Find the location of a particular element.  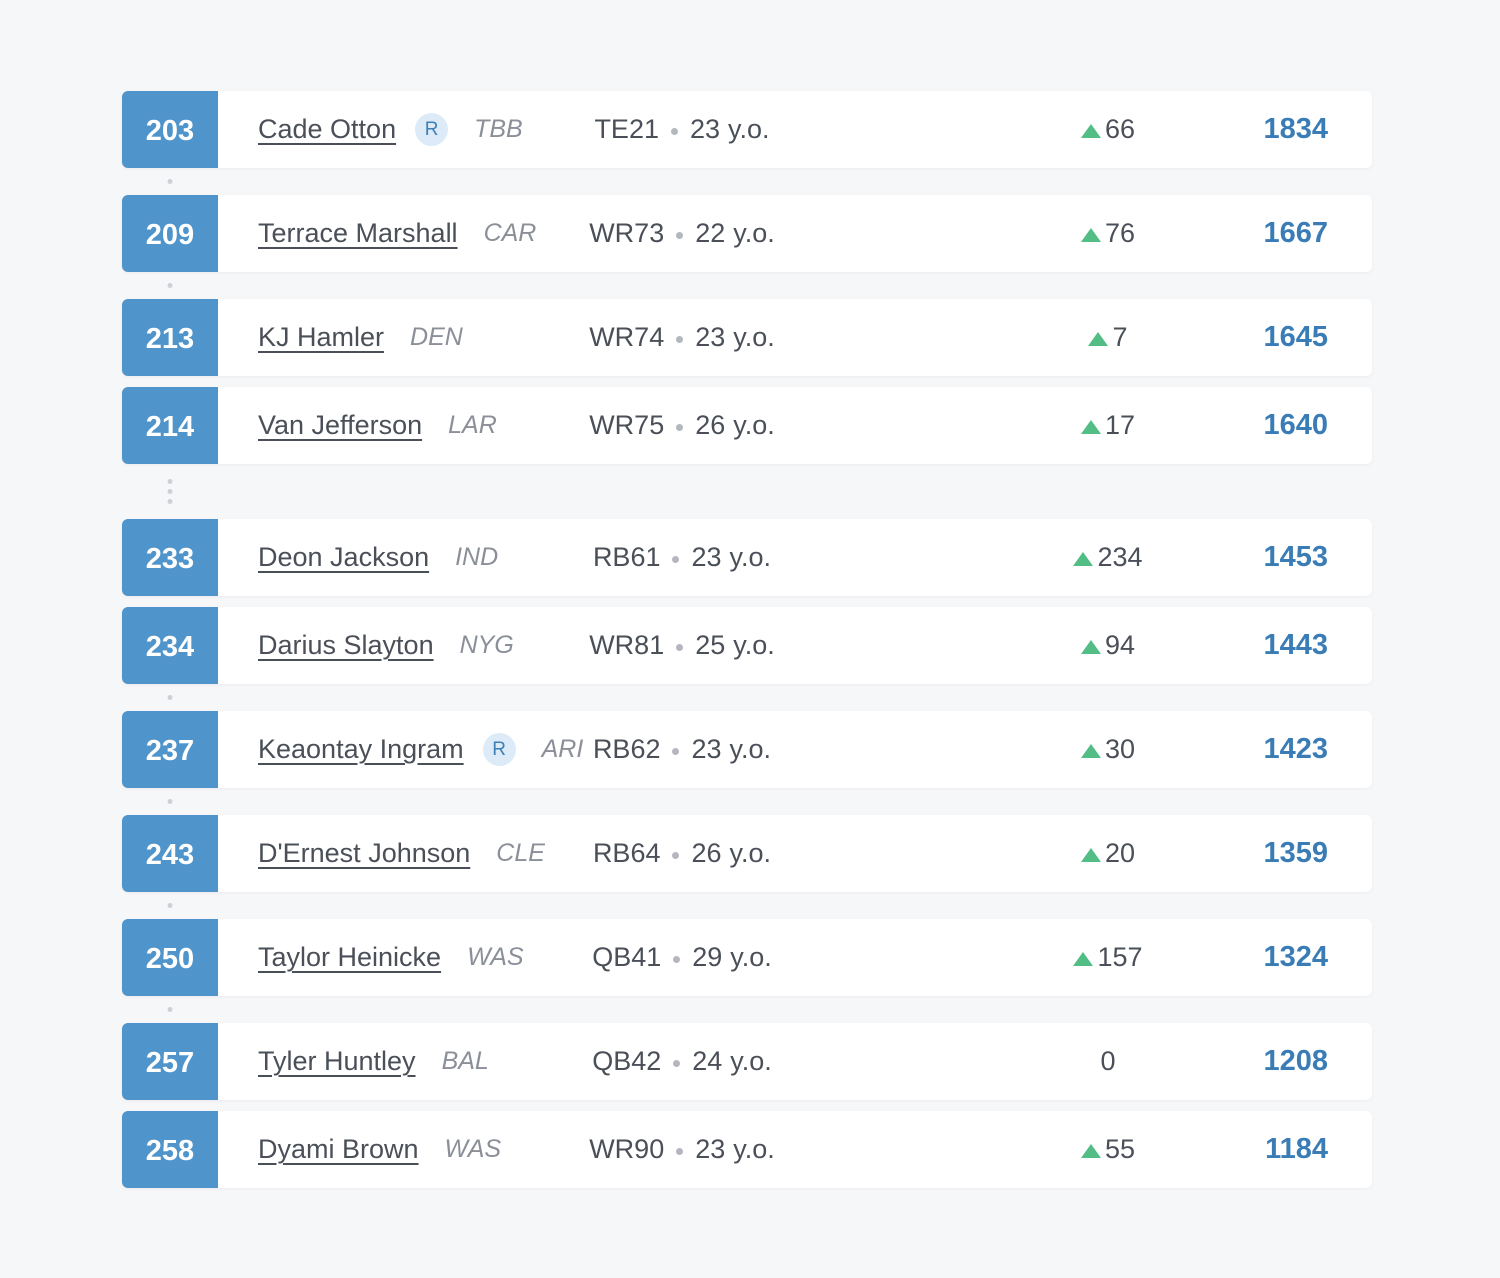

rank-badge: 237 is located at coordinates (170, 749).